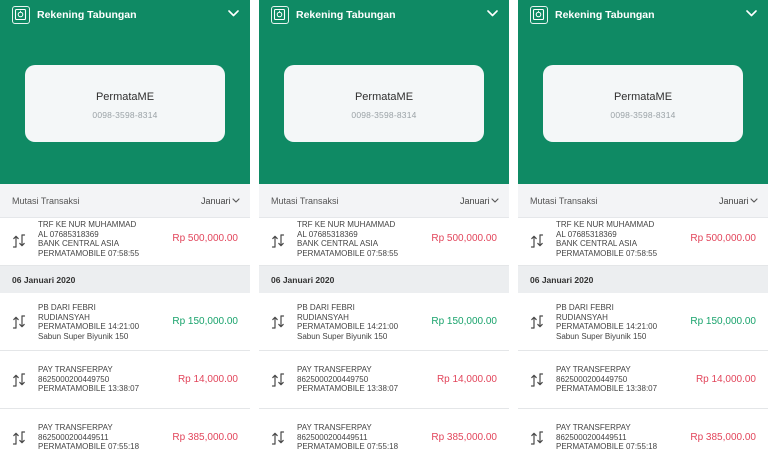  I want to click on transaction-line: 8625000200449750, so click(74, 379).